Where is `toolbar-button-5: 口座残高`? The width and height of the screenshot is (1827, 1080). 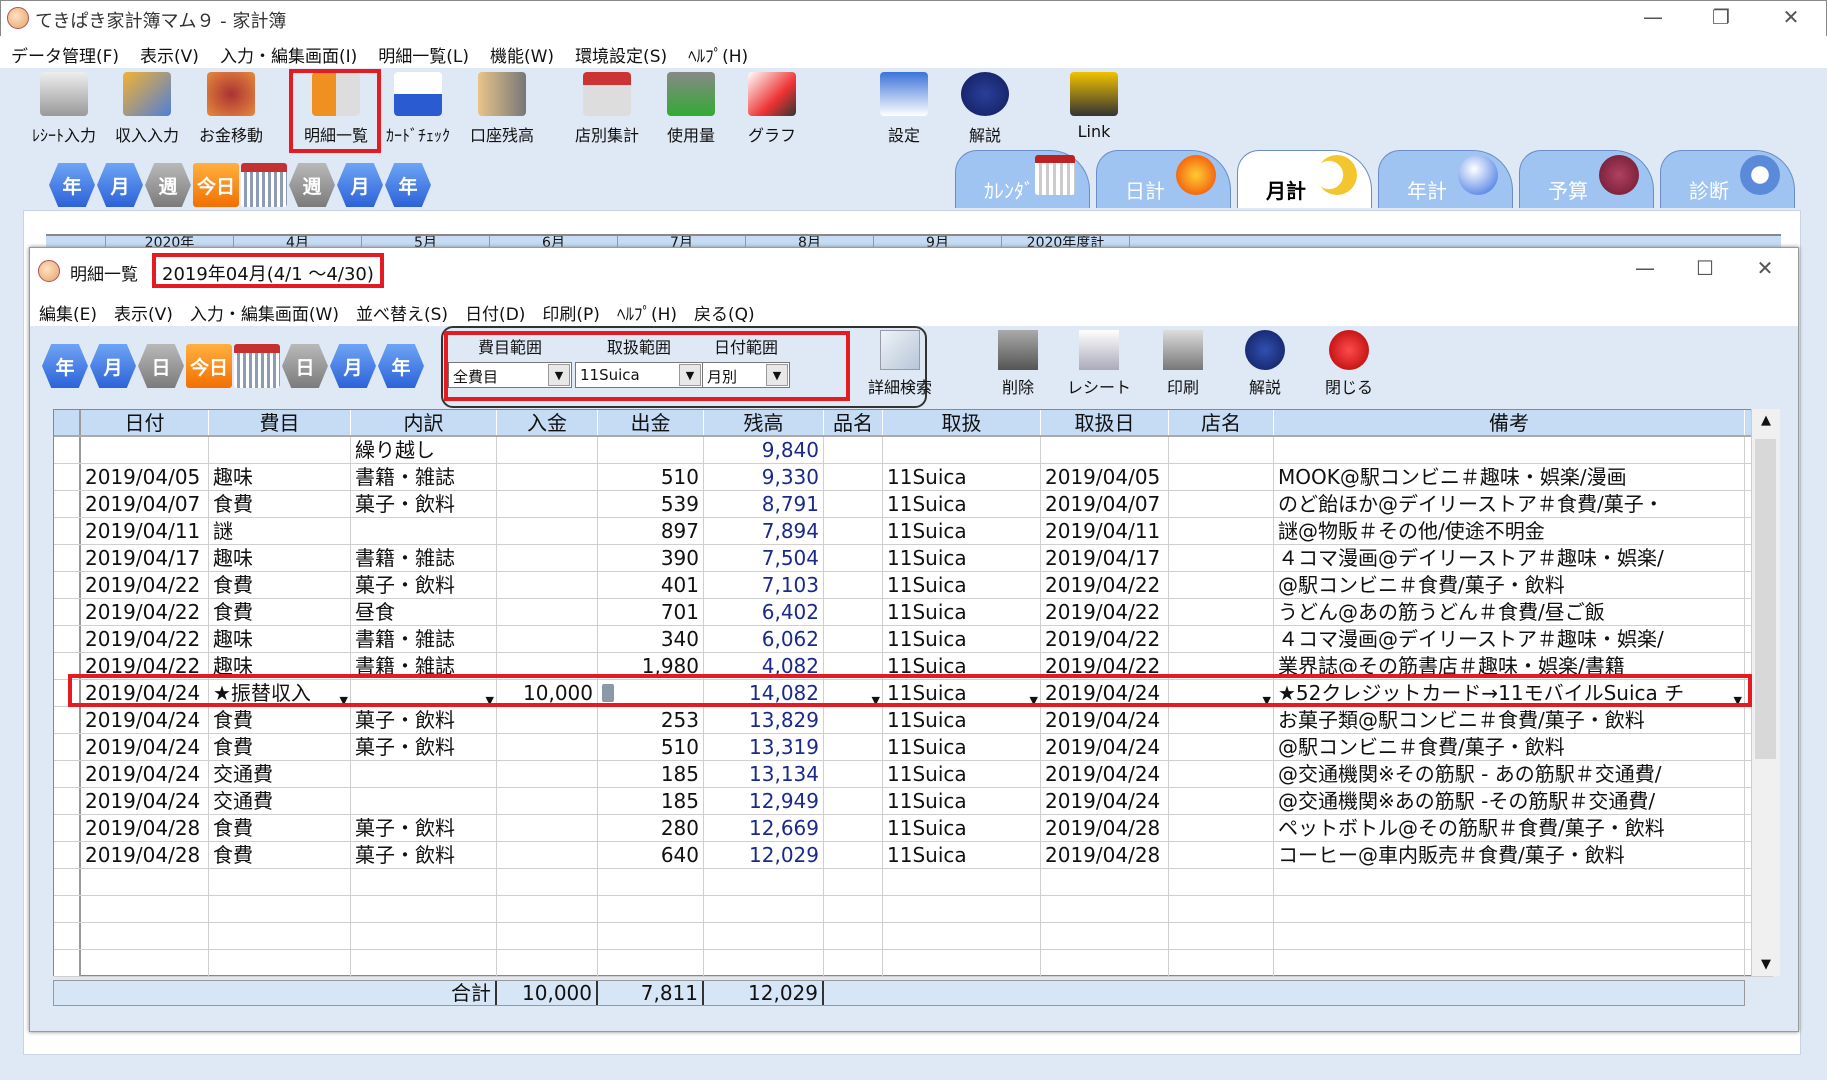
toolbar-button-5: 口座残高 is located at coordinates (502, 109).